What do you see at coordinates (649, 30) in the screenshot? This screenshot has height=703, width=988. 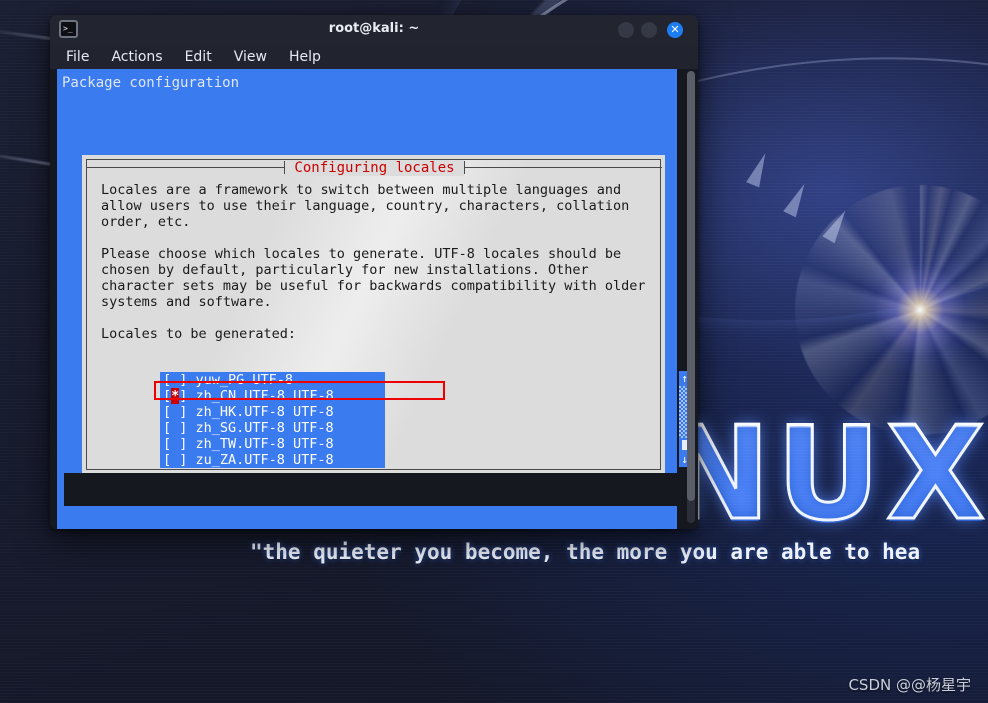 I see `maximize-button` at bounding box center [649, 30].